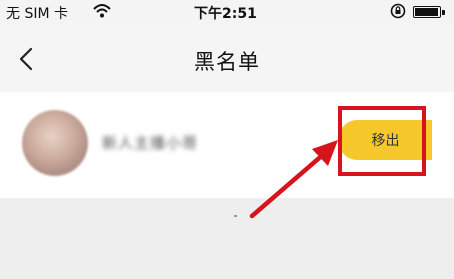 This screenshot has width=454, height=279. I want to click on battery-icon, so click(429, 12).